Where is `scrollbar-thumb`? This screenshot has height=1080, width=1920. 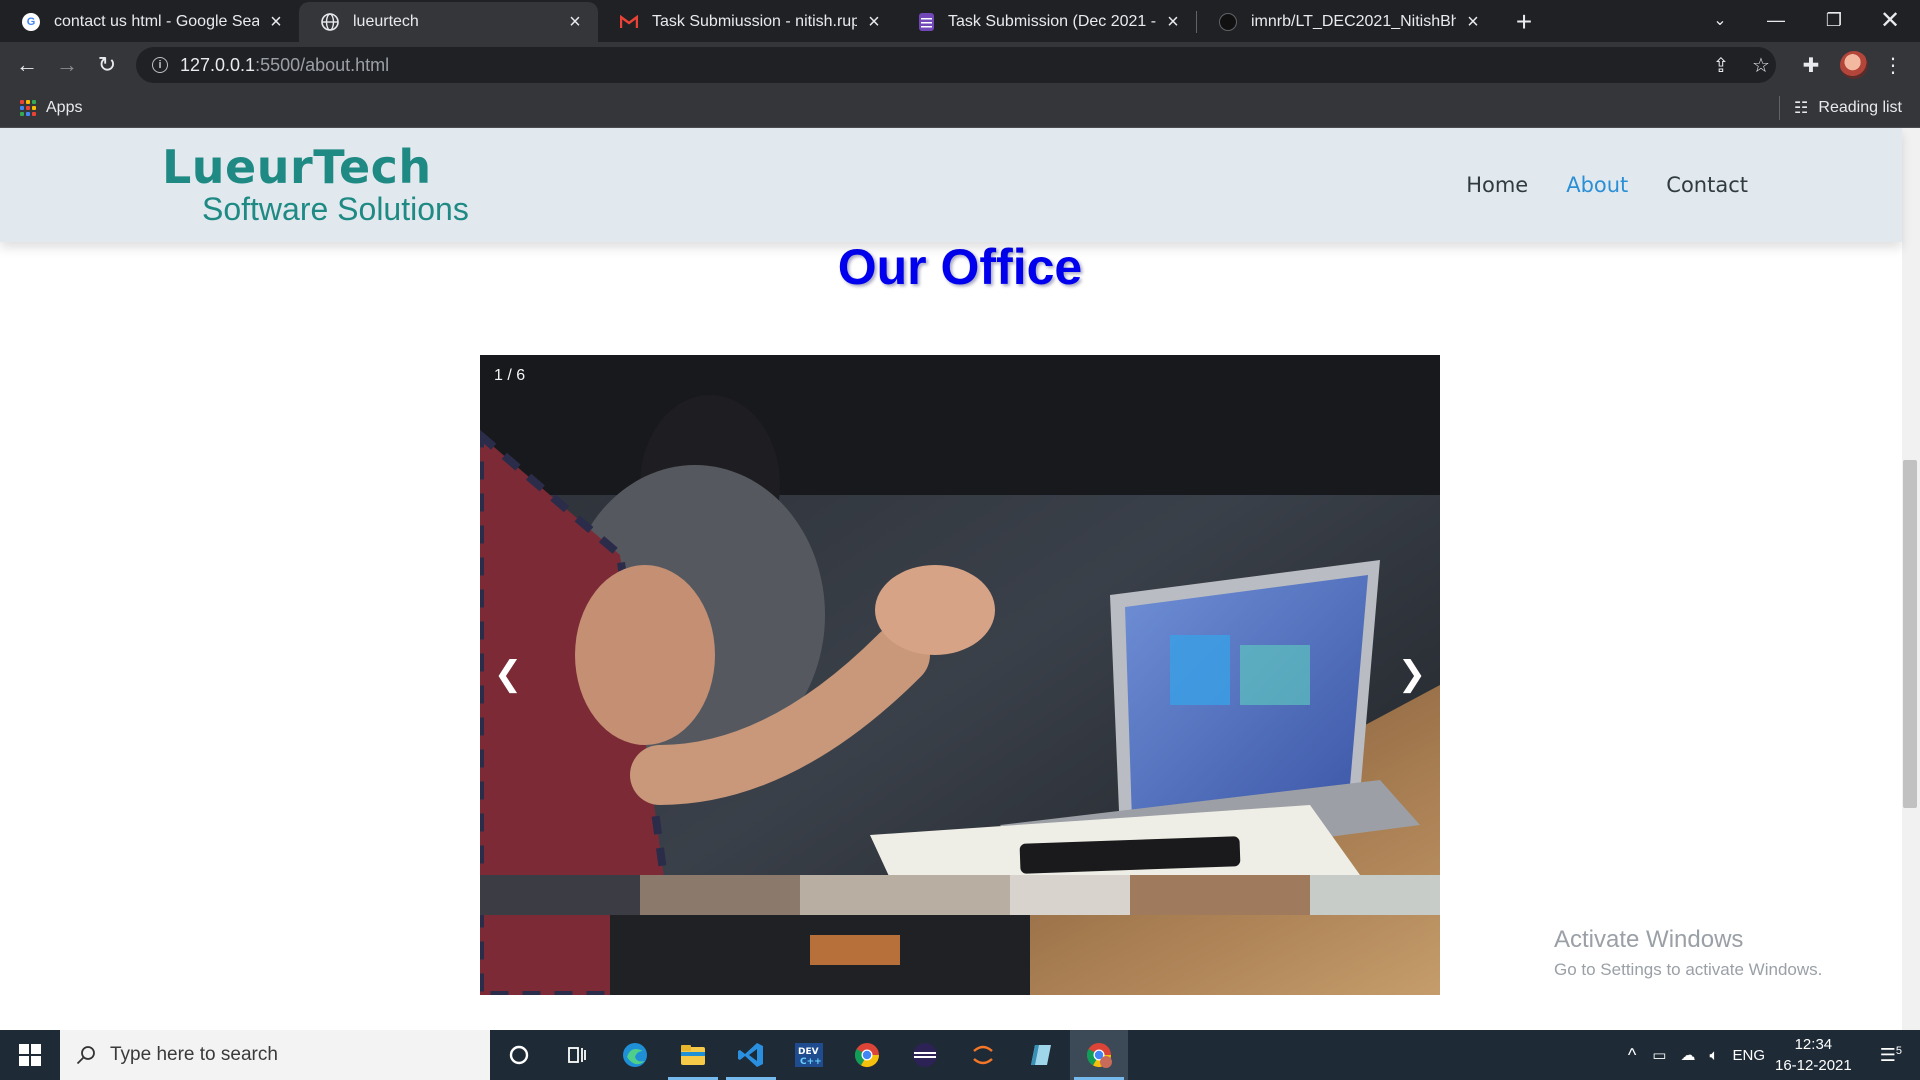
scrollbar-thumb is located at coordinates (1910, 634).